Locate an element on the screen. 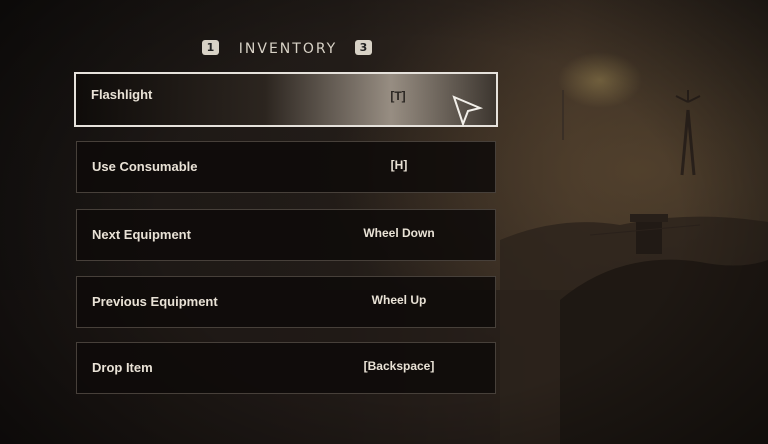 This screenshot has width=768, height=444. binding-action-label: Previous Equipment is located at coordinates (155, 301).